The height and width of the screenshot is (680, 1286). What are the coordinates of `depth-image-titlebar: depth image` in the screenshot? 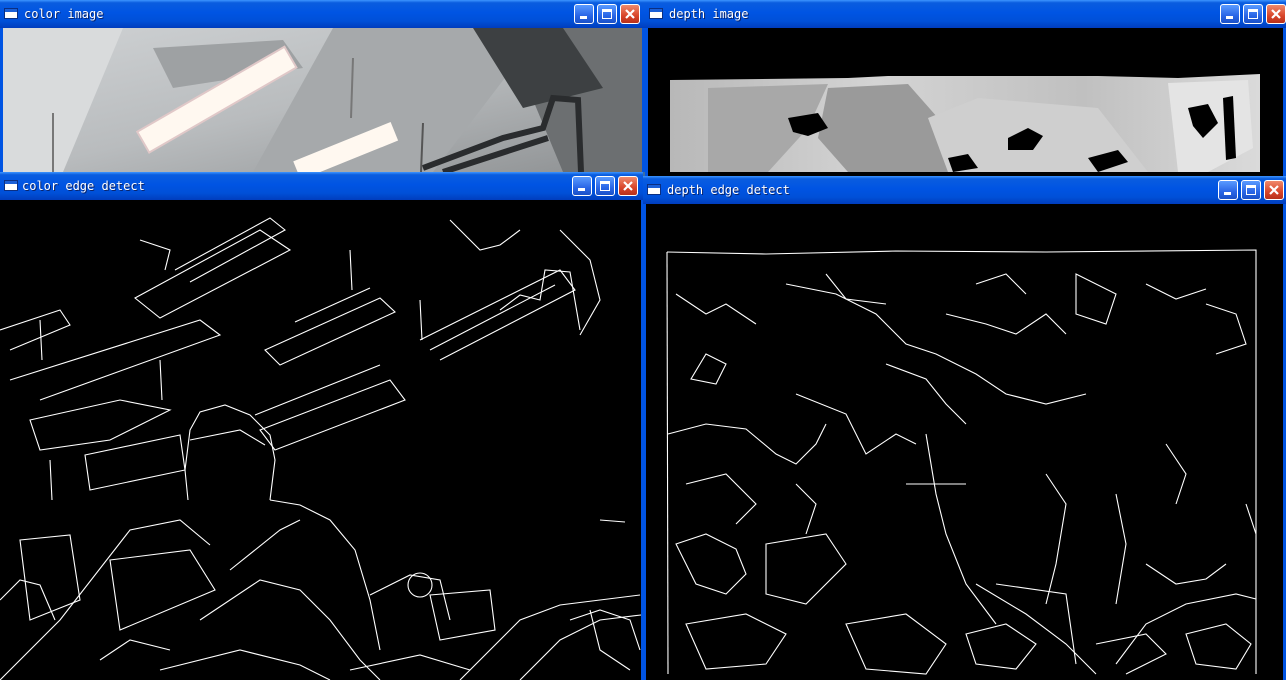 It's located at (965, 14).